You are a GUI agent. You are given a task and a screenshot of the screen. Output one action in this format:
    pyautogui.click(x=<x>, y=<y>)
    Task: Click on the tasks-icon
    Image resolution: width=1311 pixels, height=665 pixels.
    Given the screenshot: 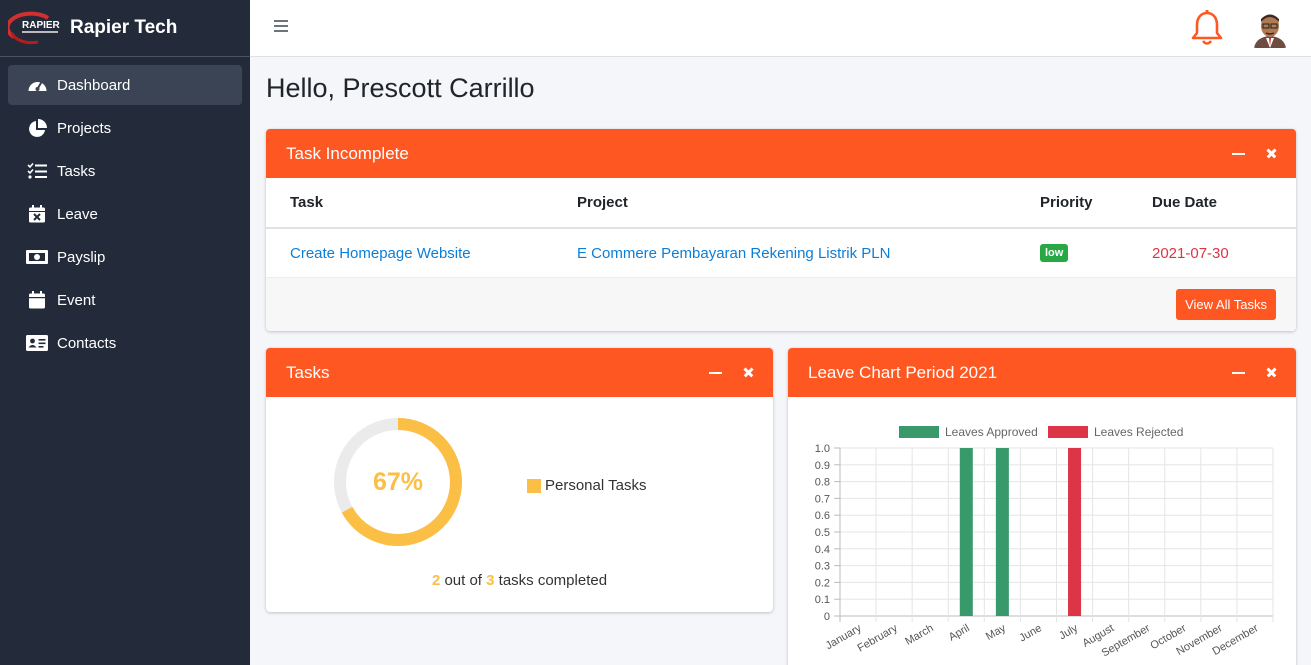 What is the action you would take?
    pyautogui.click(x=37, y=171)
    